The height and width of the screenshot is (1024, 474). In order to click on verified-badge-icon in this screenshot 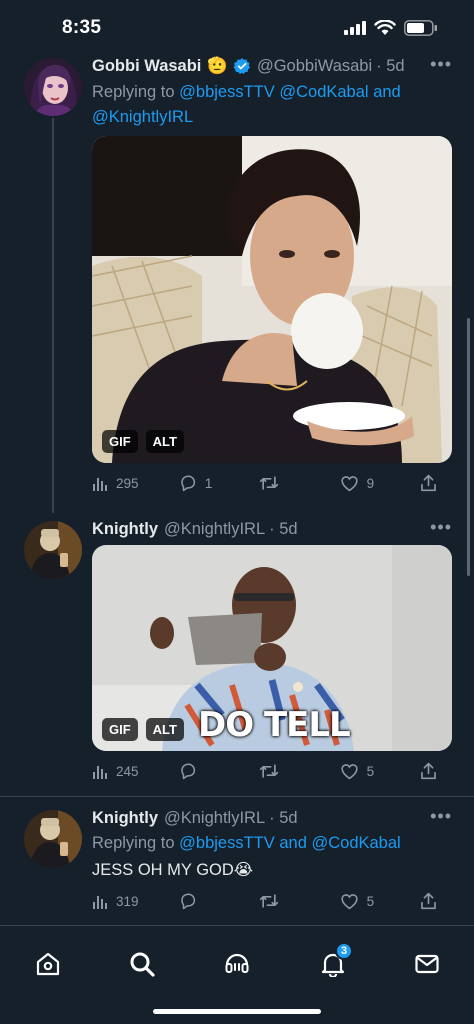, I will do `click(241, 66)`.